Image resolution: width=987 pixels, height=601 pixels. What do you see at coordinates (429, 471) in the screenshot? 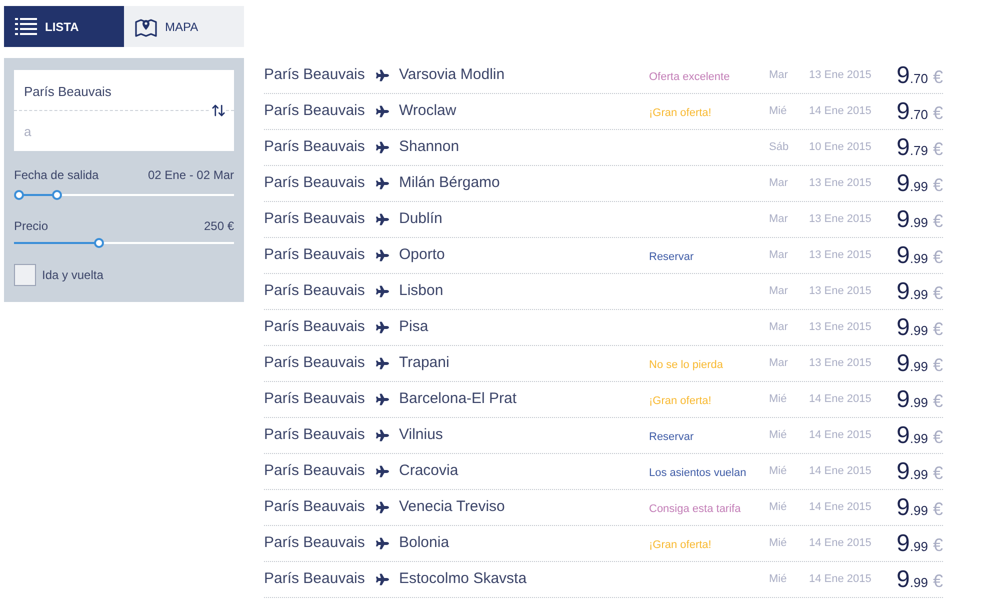
I see `destination-city: Cracovia` at bounding box center [429, 471].